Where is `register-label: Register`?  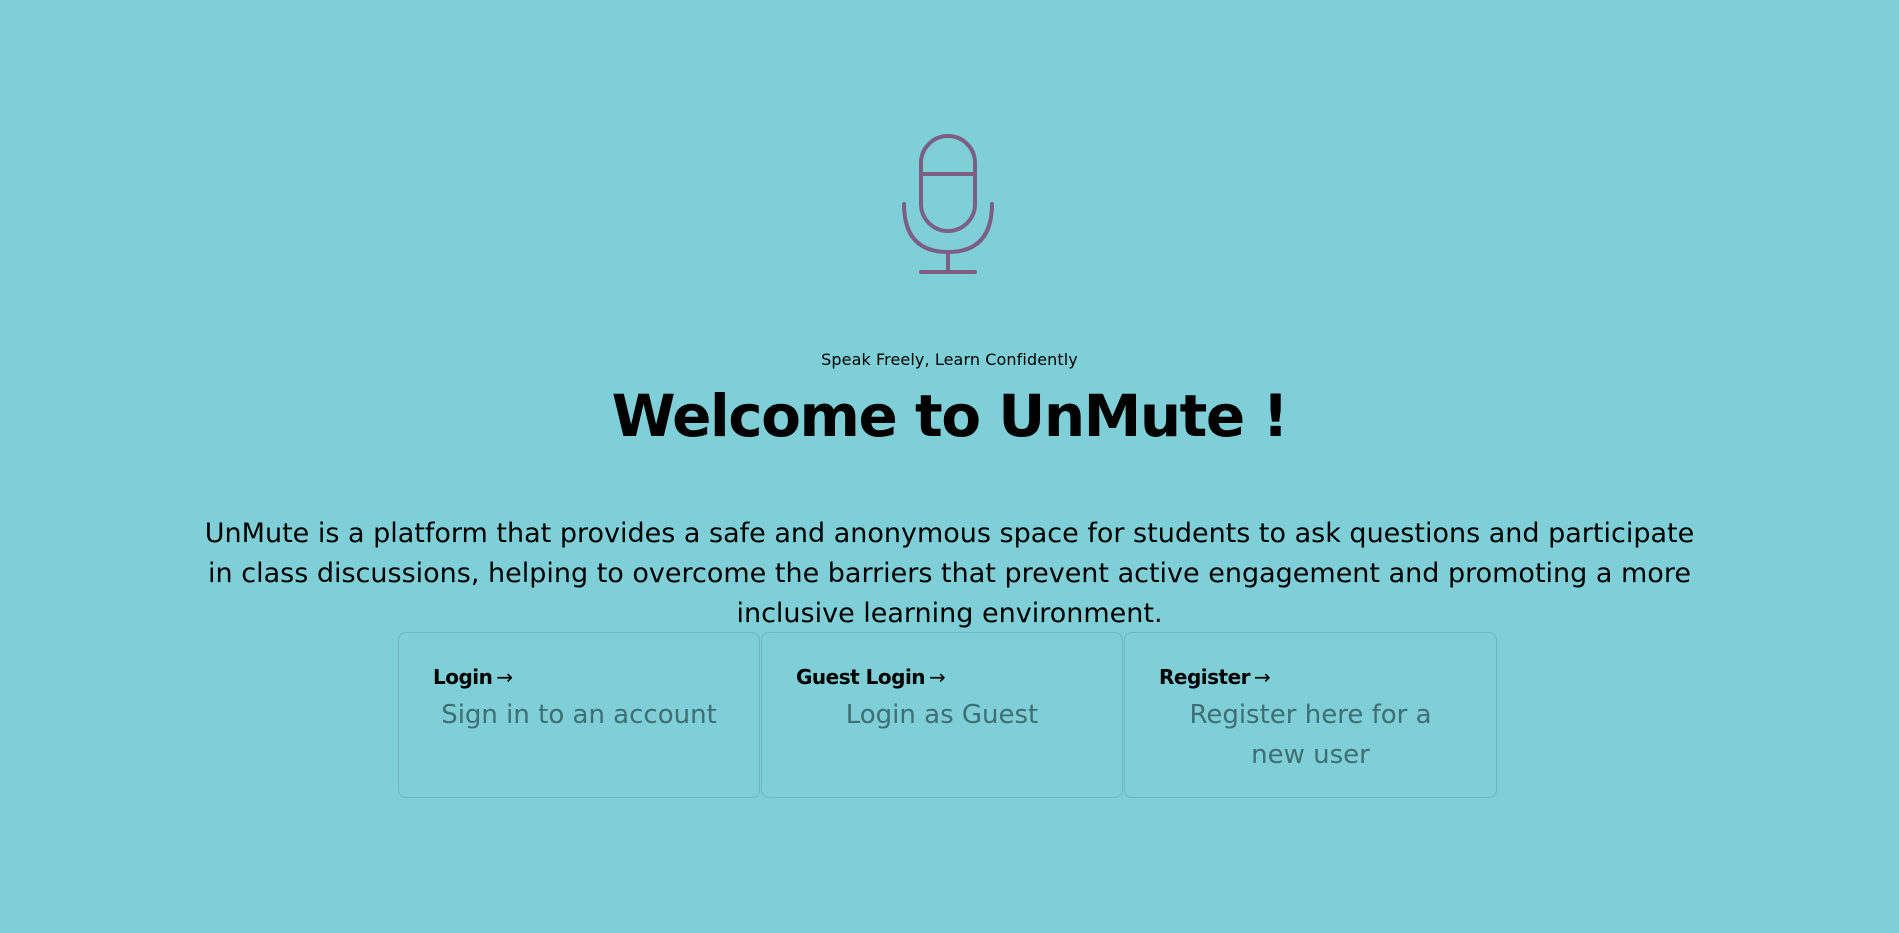 register-label: Register is located at coordinates (1205, 677).